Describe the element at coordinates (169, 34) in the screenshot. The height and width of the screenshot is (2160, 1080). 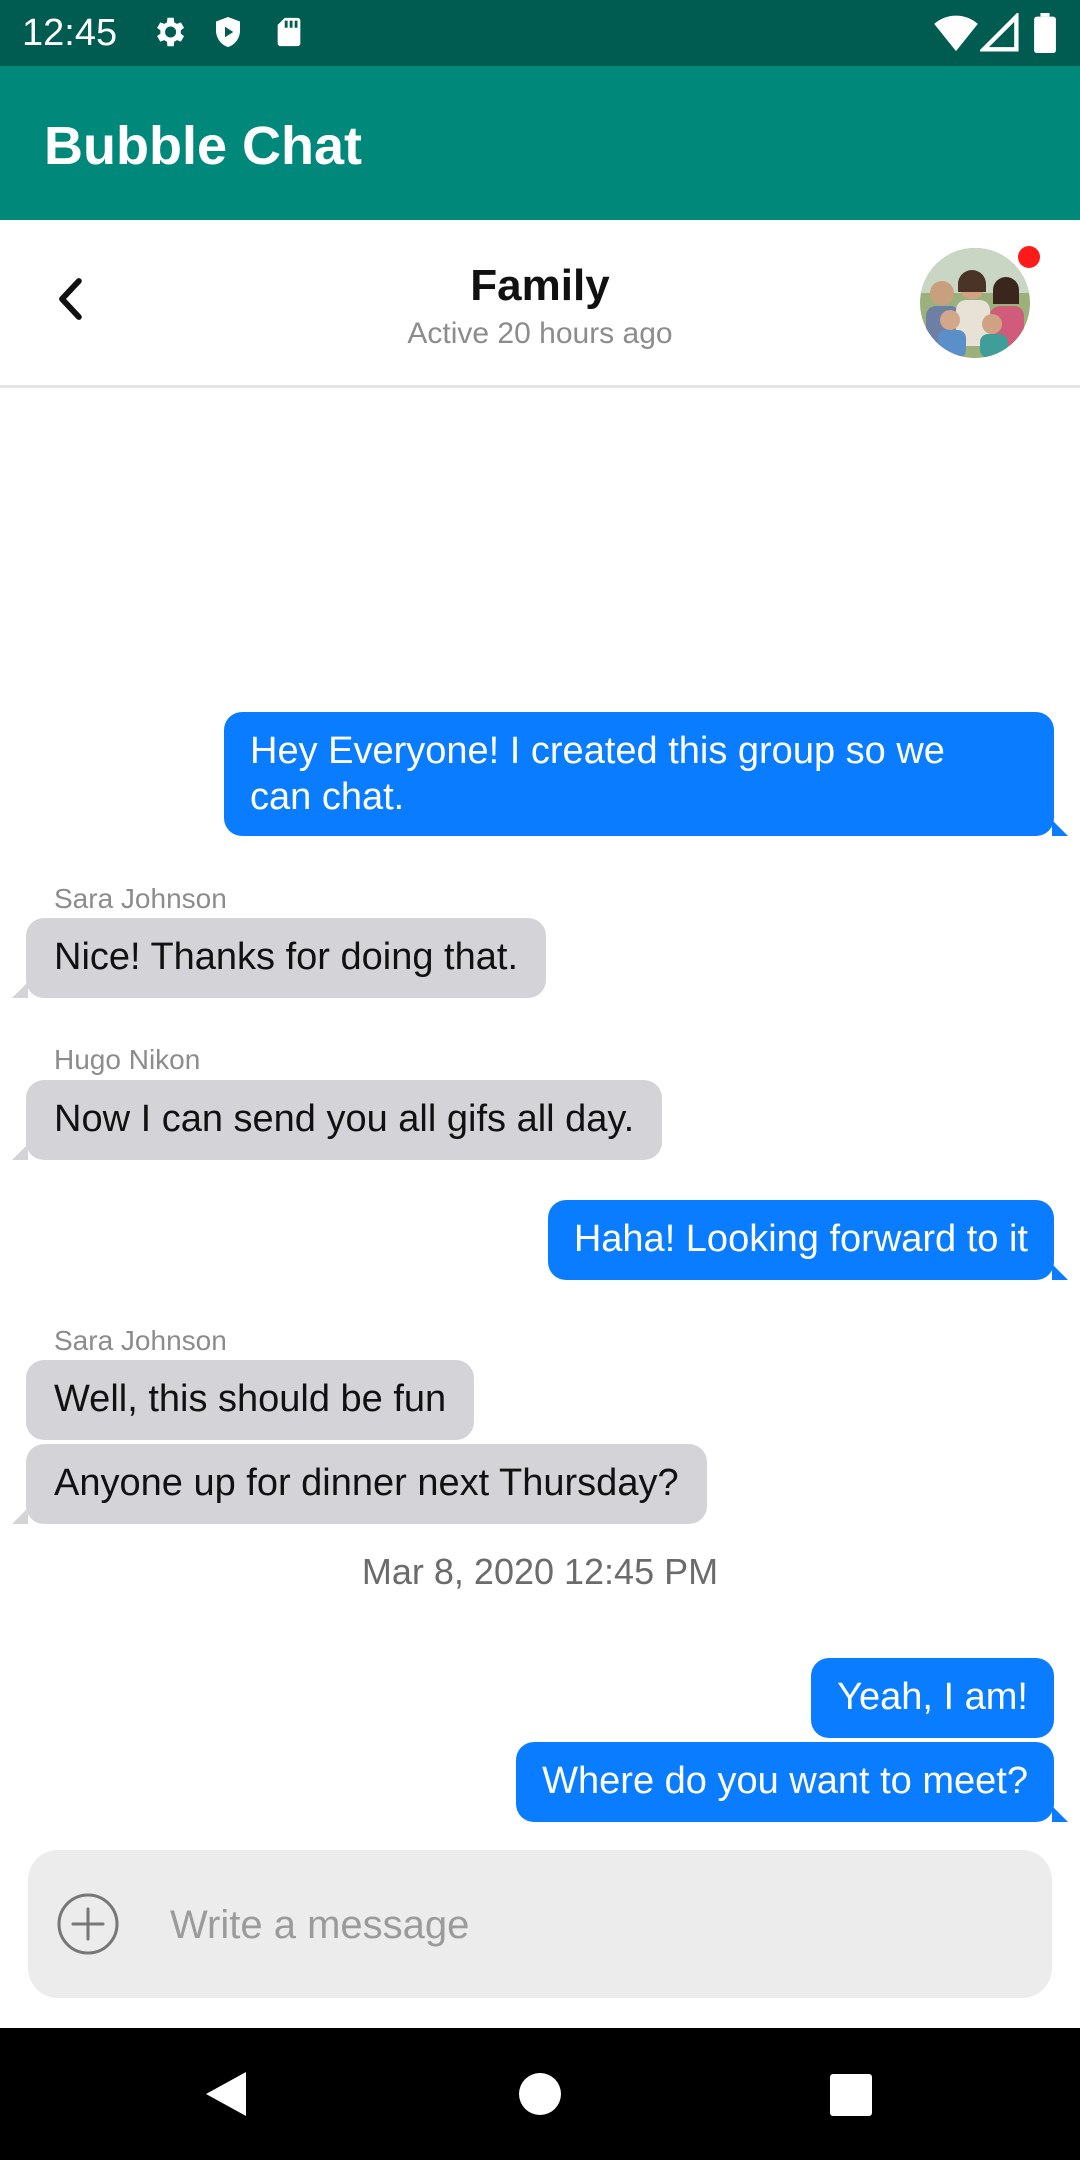
I see `gear-icon` at that location.